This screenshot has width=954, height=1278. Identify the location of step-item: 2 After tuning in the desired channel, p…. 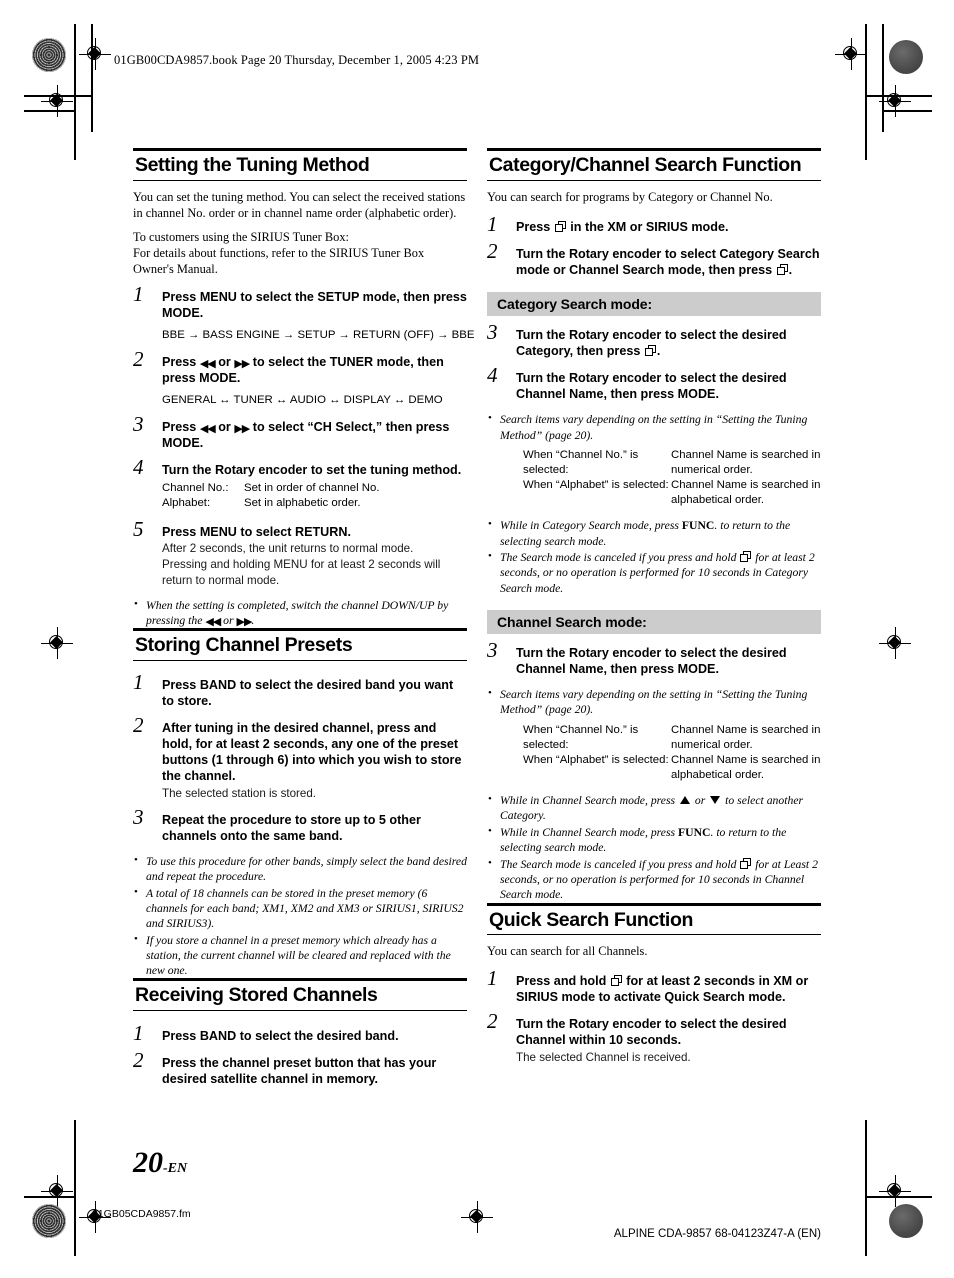
(300, 758).